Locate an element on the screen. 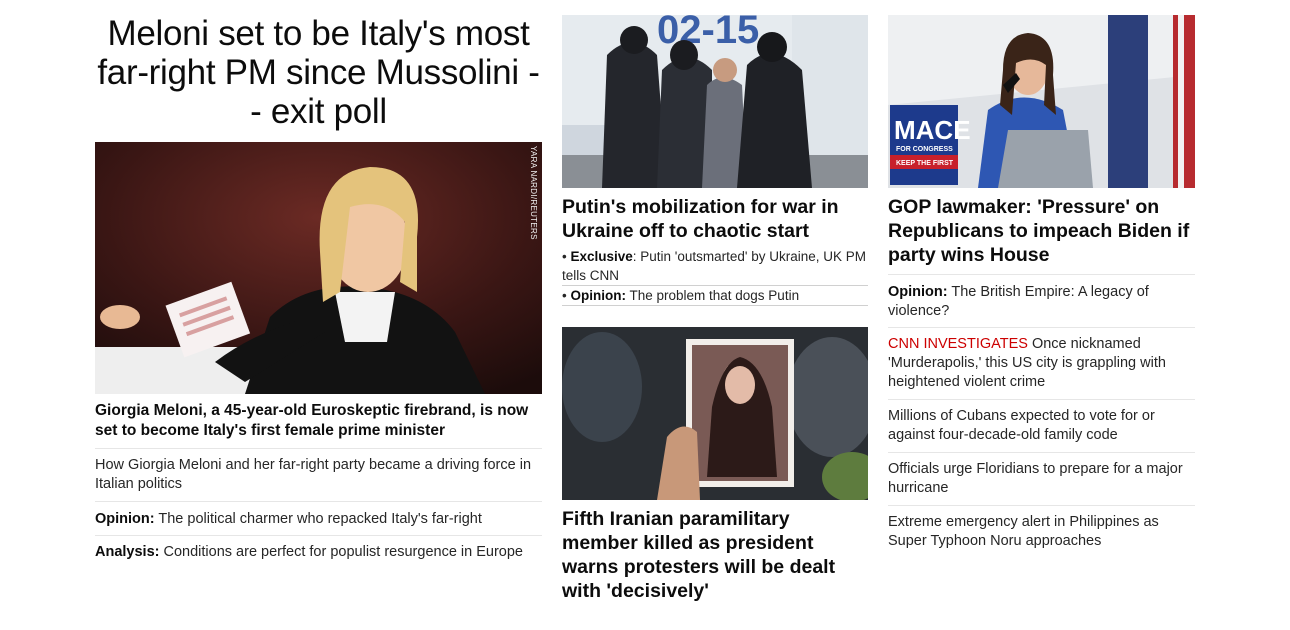  svg-text: 02-15 is located at coordinates (708, 33).